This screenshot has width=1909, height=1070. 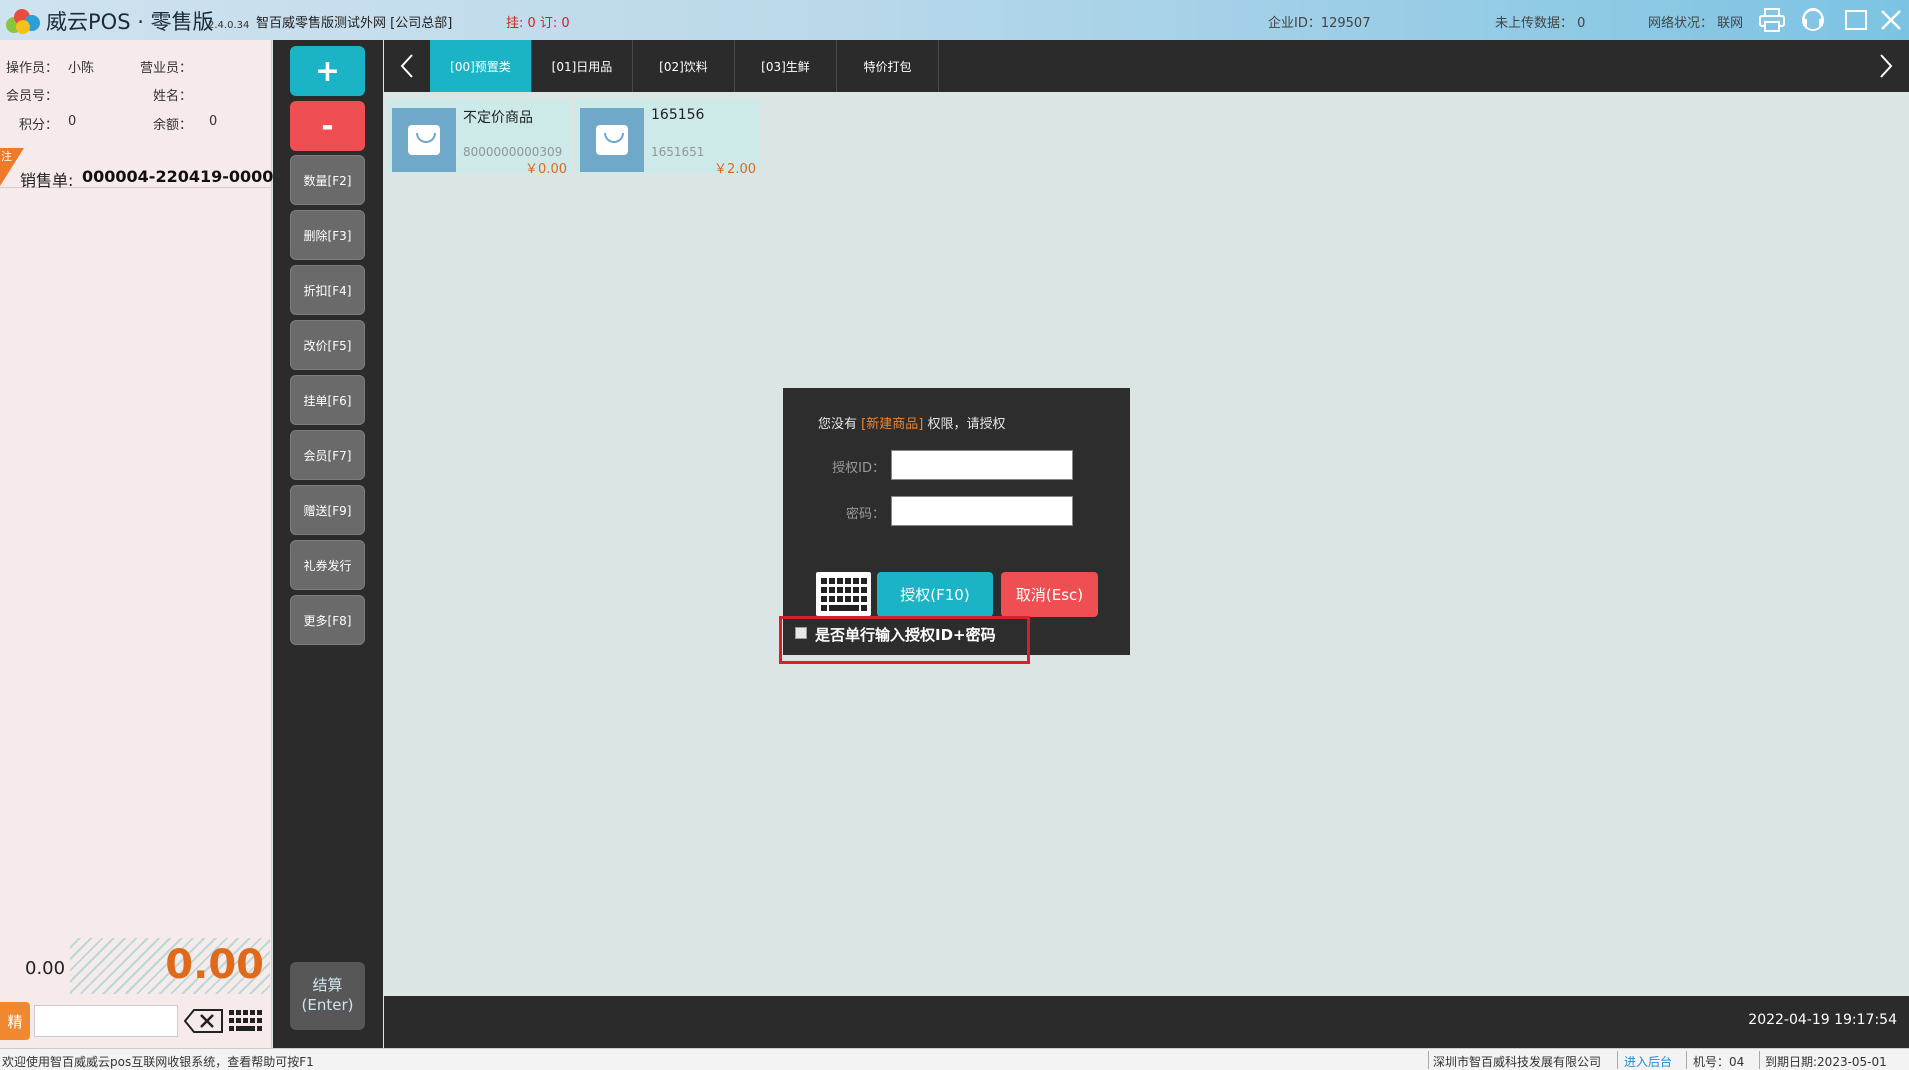 I want to click on change-price-button: 改价[F5], so click(x=327, y=345).